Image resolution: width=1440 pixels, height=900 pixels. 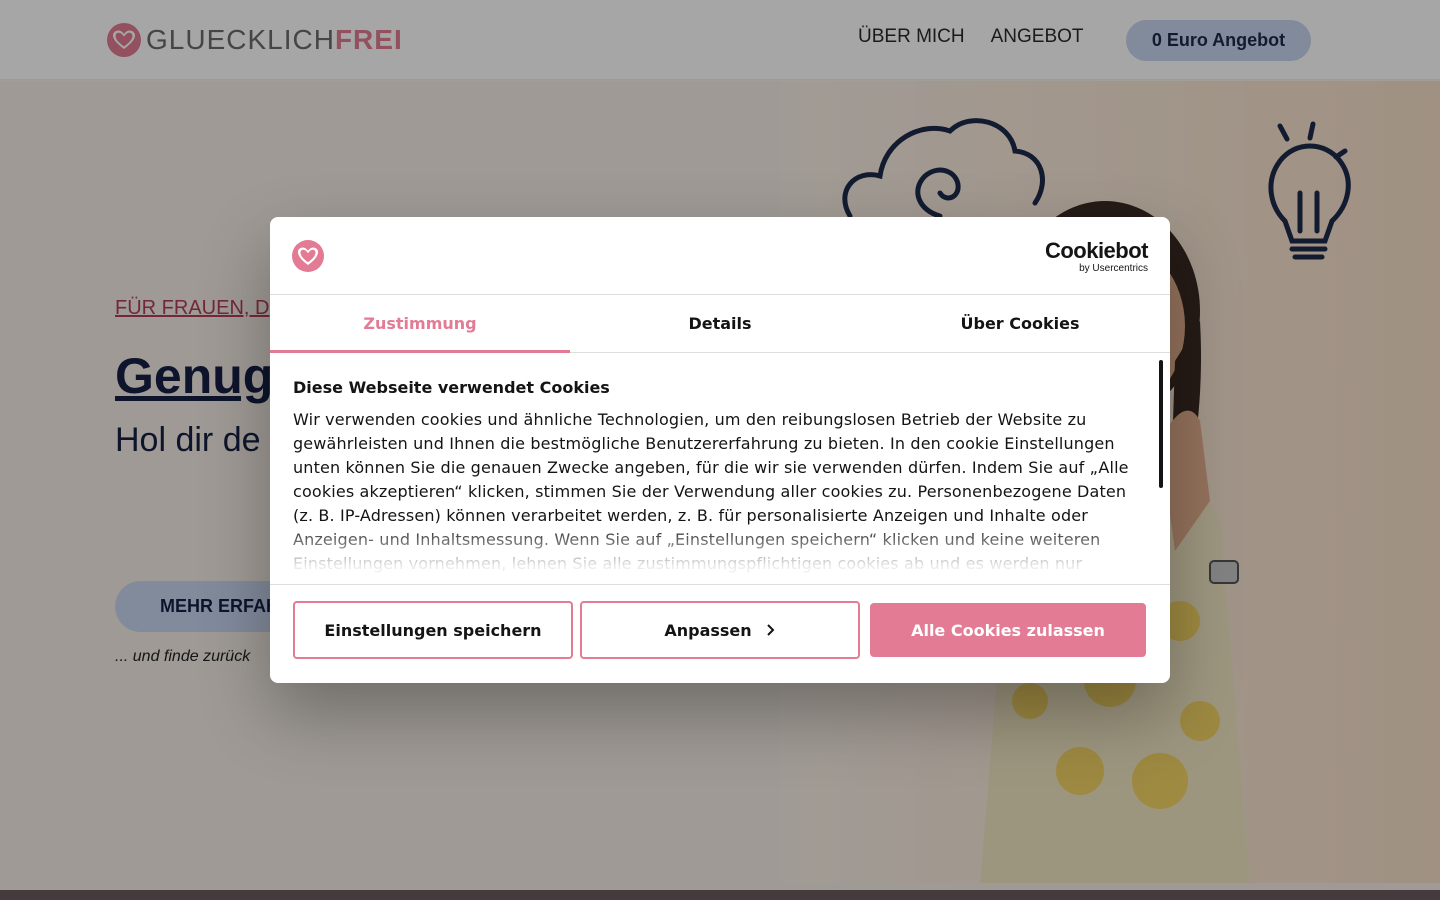 What do you see at coordinates (308, 256) in the screenshot?
I see `heart-logo-icon` at bounding box center [308, 256].